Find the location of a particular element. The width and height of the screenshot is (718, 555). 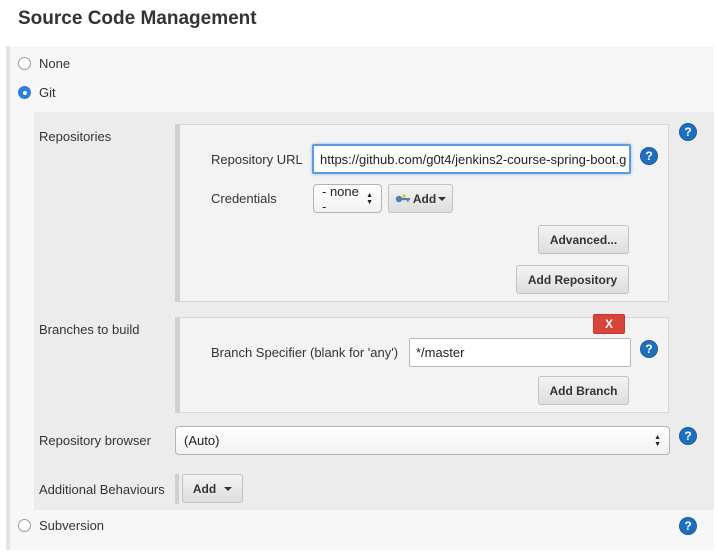

credentials-value: - none - is located at coordinates (340, 198).